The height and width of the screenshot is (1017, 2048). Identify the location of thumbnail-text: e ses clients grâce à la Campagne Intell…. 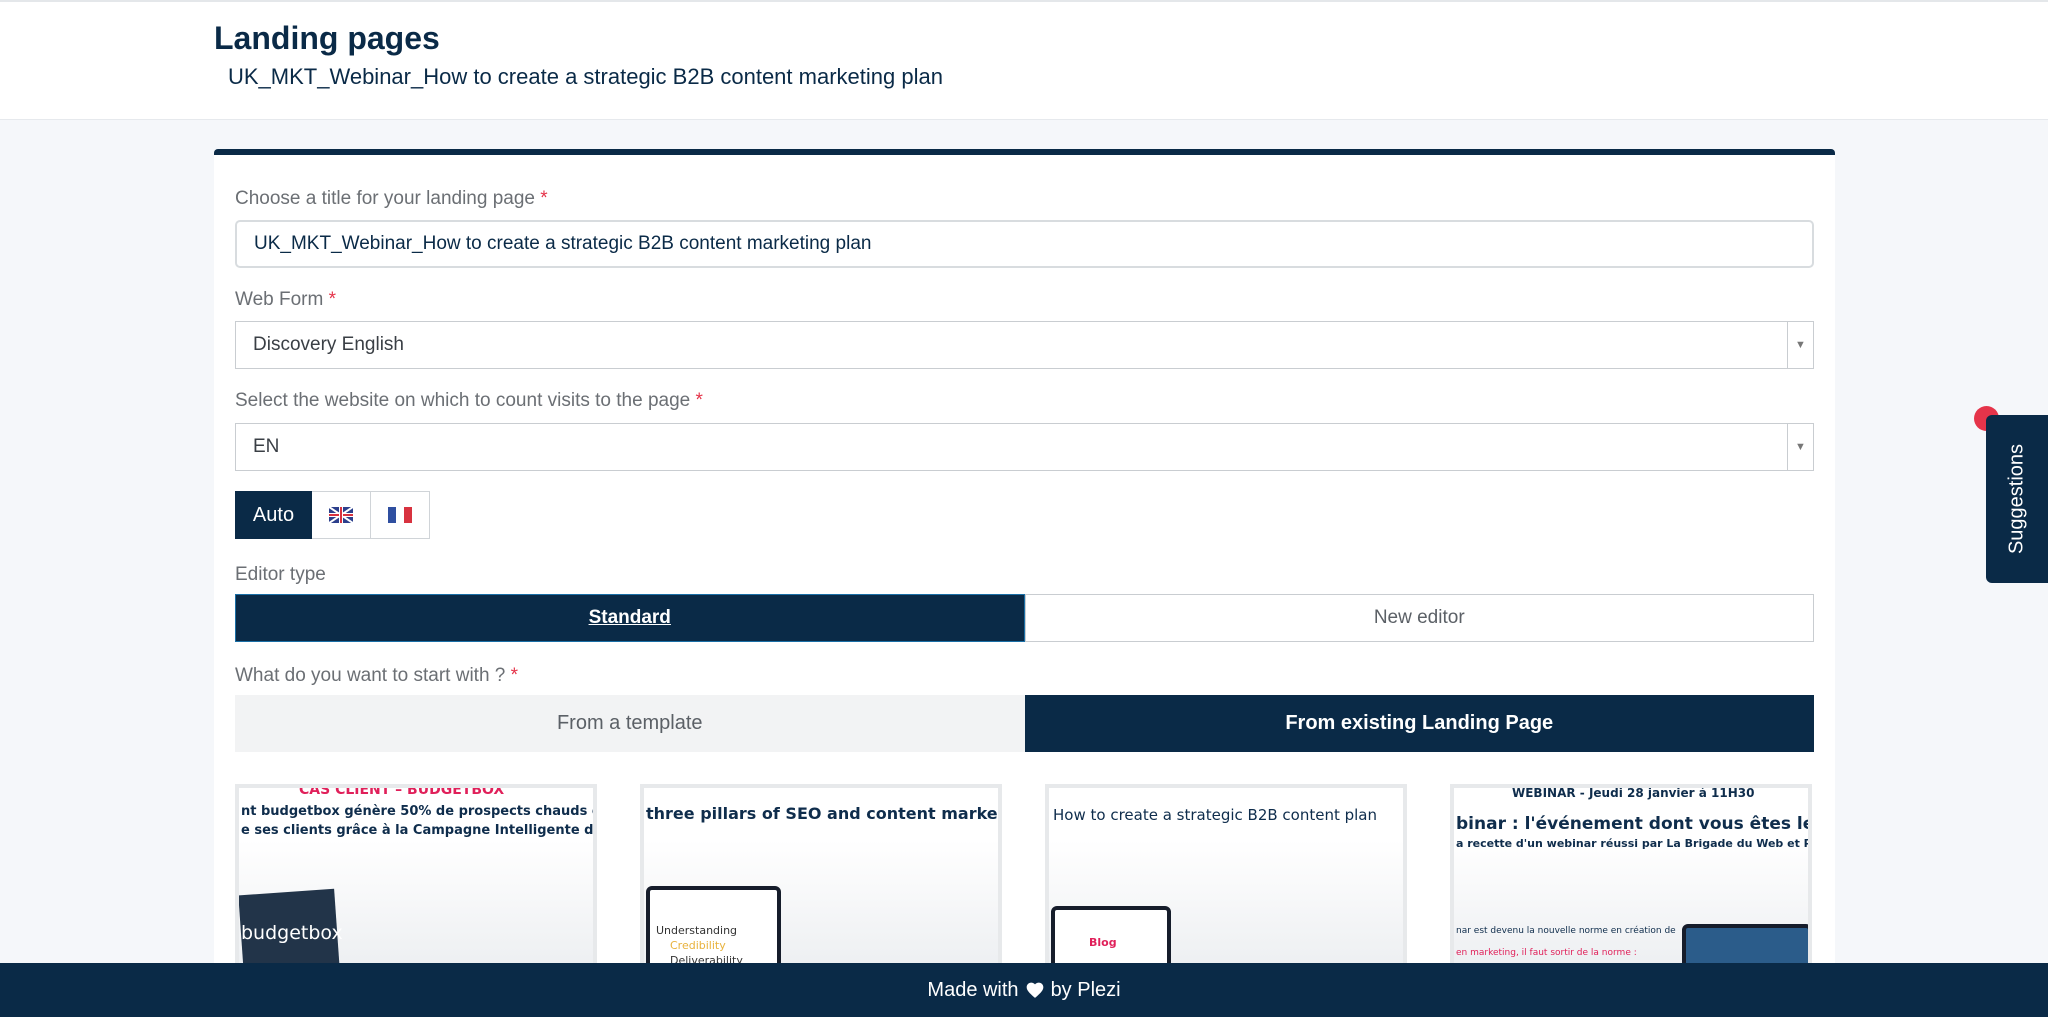
(419, 830).